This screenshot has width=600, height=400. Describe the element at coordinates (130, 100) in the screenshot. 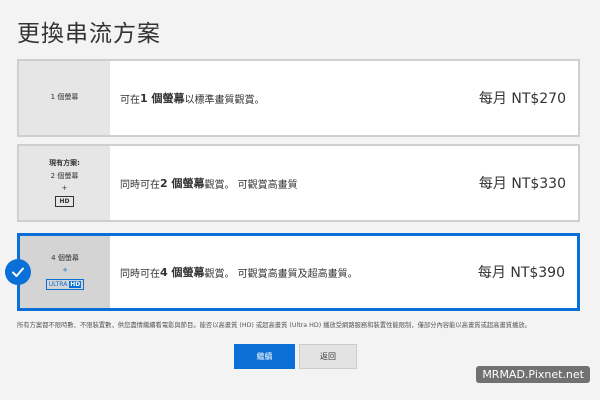

I see `plan-description-text: 可在` at that location.